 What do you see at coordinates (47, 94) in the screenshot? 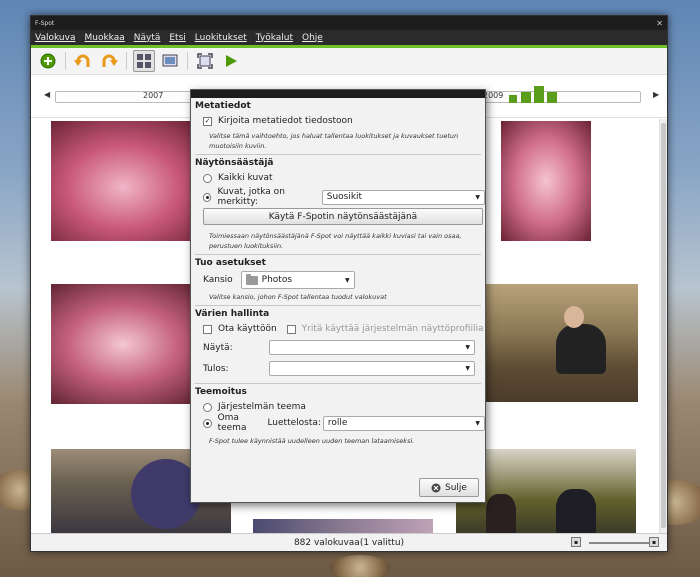
I see `timeline-left-arrow: ◀` at bounding box center [47, 94].